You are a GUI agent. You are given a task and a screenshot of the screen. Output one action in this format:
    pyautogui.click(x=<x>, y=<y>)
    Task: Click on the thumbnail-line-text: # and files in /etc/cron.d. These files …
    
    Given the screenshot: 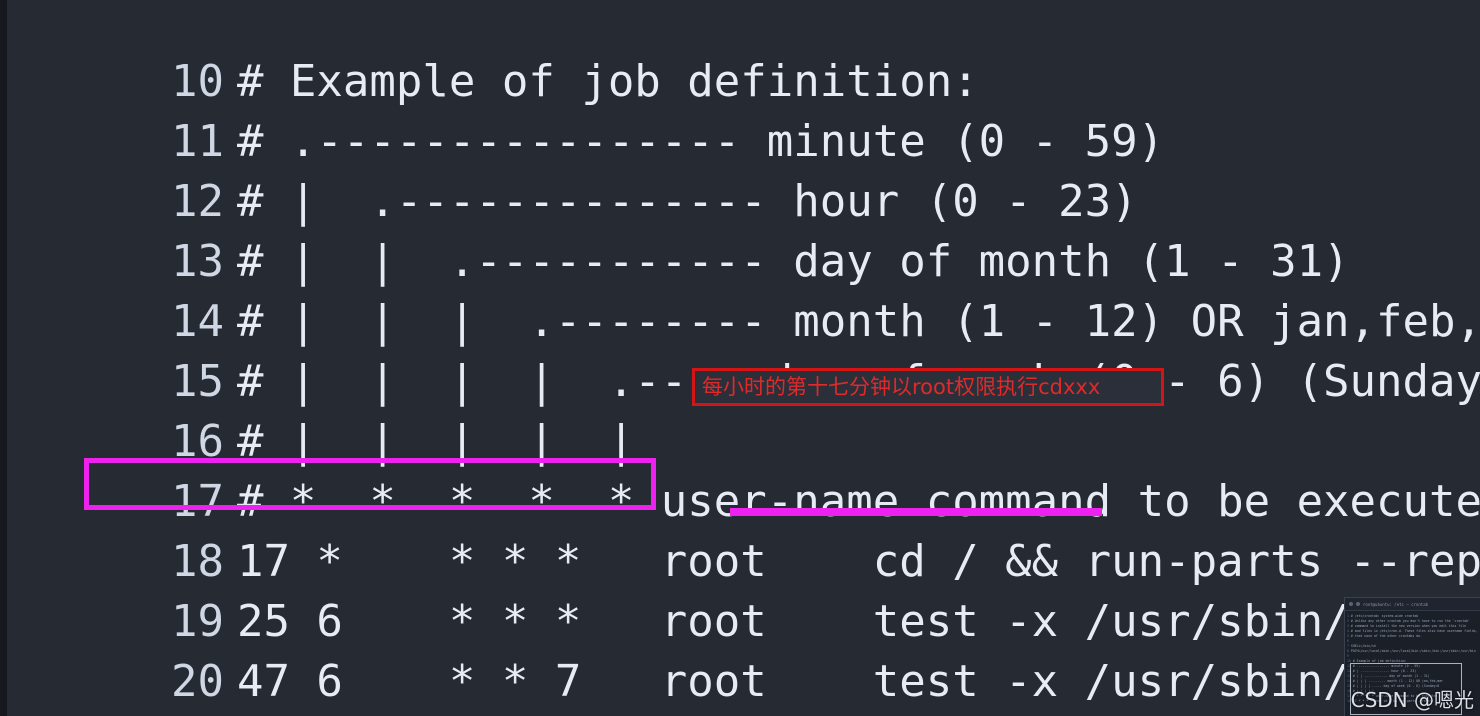 What is the action you would take?
    pyautogui.click(x=1414, y=631)
    